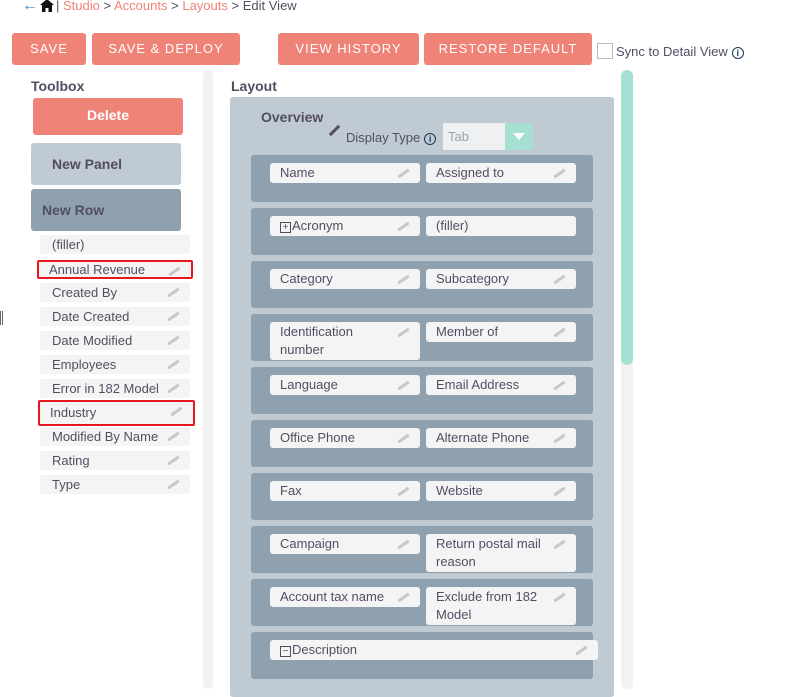  What do you see at coordinates (115, 340) in the screenshot?
I see `toolbox-field-date-modified: Date Modified` at bounding box center [115, 340].